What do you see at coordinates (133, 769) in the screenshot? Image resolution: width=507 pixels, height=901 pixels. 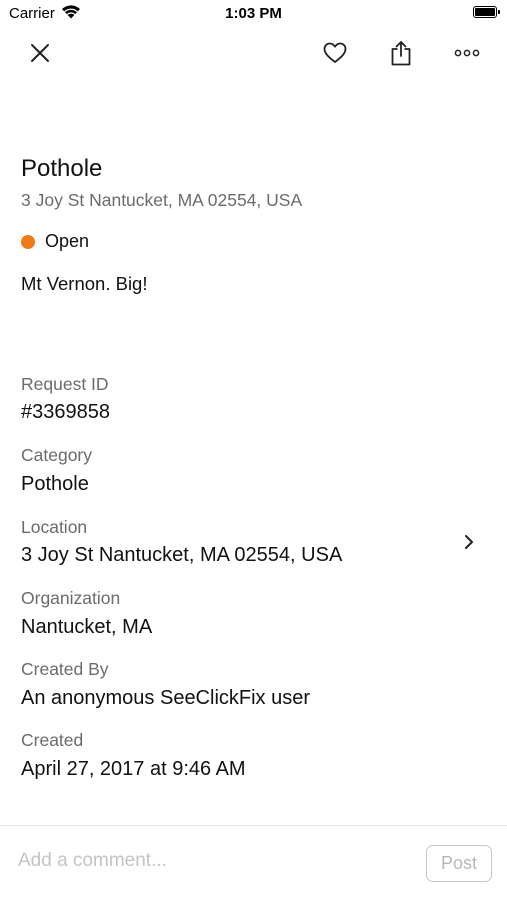 I see `created-value: April 27, 2017 at 9:46 AM` at bounding box center [133, 769].